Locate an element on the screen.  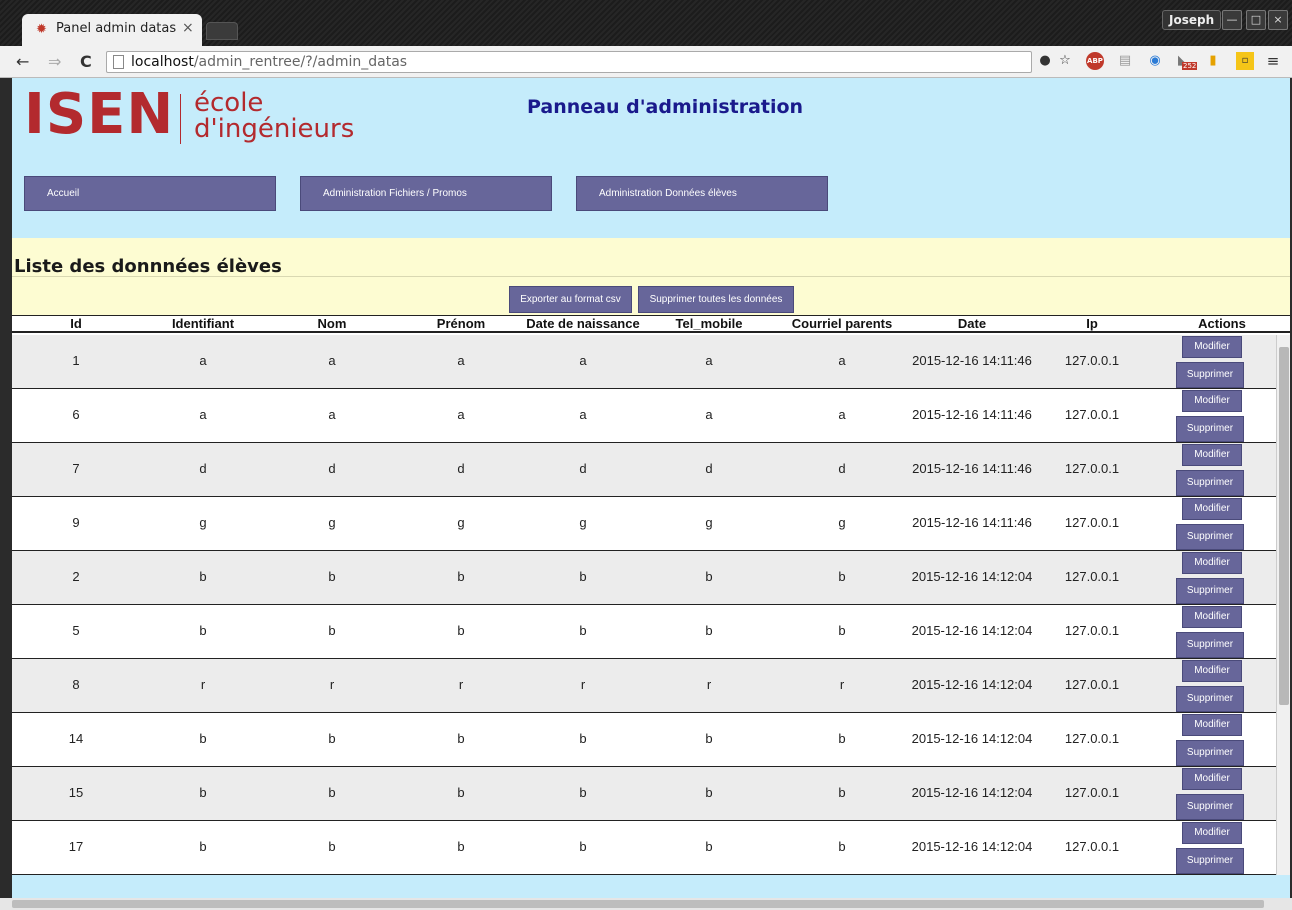
close-window-button: × is located at coordinates (1278, 20).